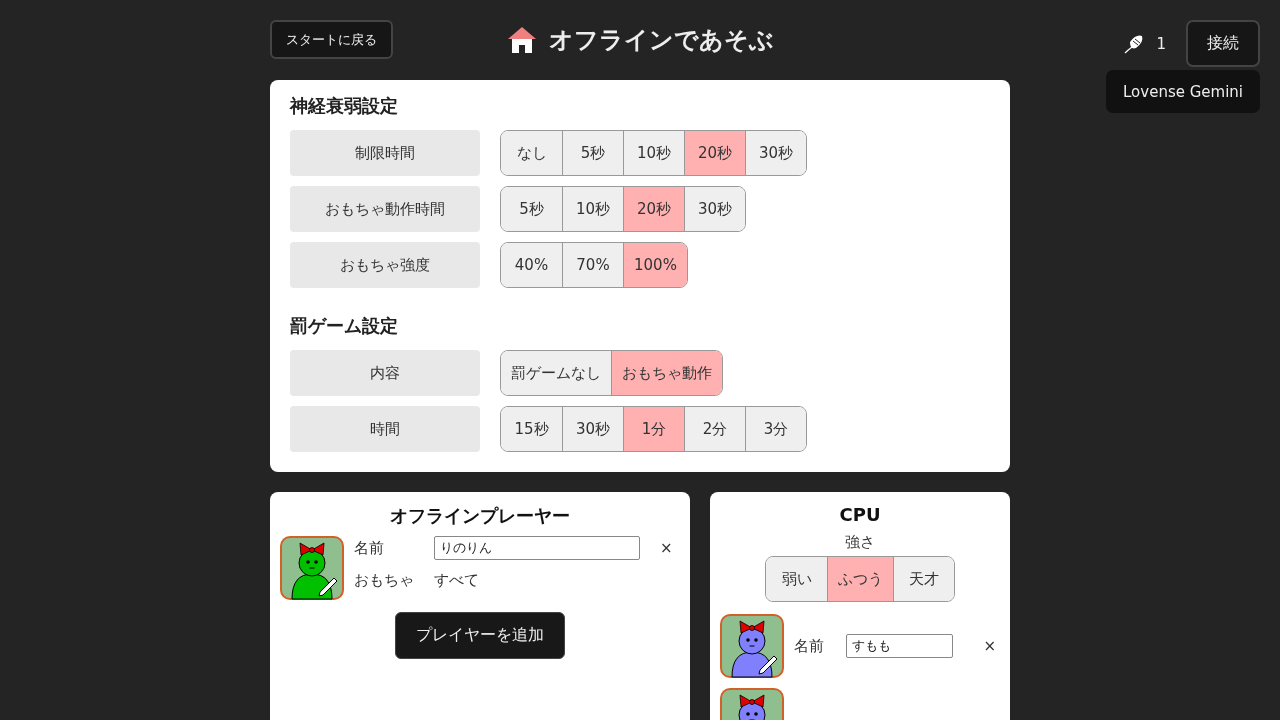  What do you see at coordinates (655, 265) in the screenshot?
I see `option-button: 100%` at bounding box center [655, 265].